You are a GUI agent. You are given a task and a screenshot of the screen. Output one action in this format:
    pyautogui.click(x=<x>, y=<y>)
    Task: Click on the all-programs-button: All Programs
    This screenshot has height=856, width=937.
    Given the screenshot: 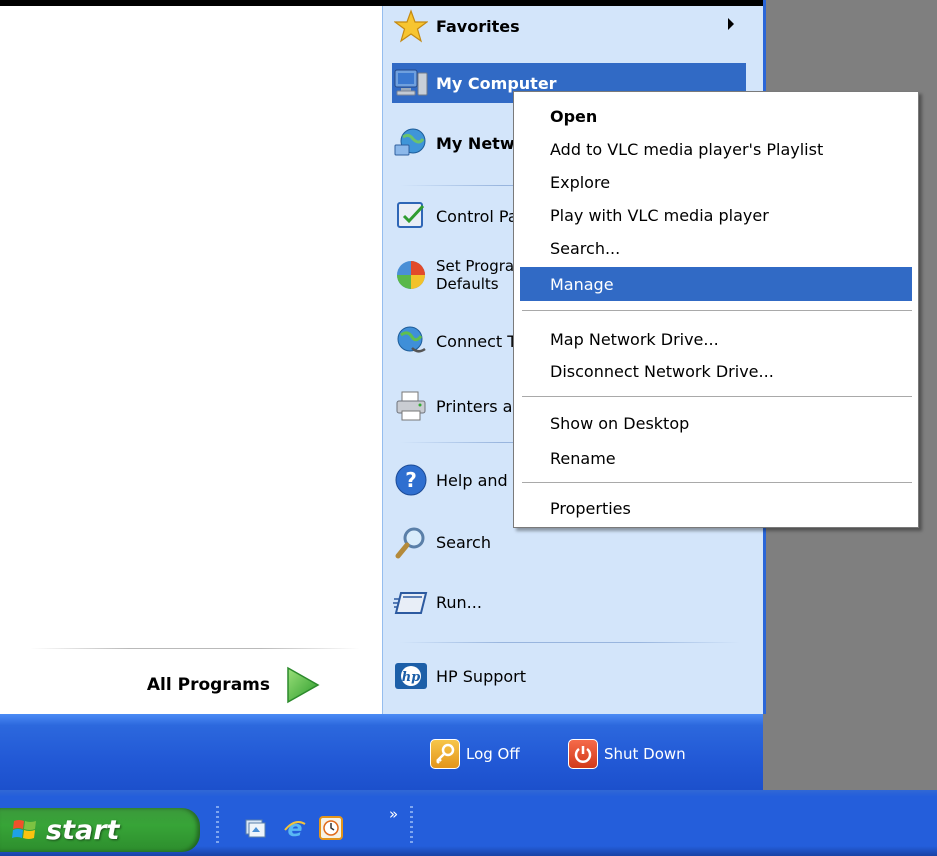 What is the action you would take?
    pyautogui.click(x=170, y=685)
    